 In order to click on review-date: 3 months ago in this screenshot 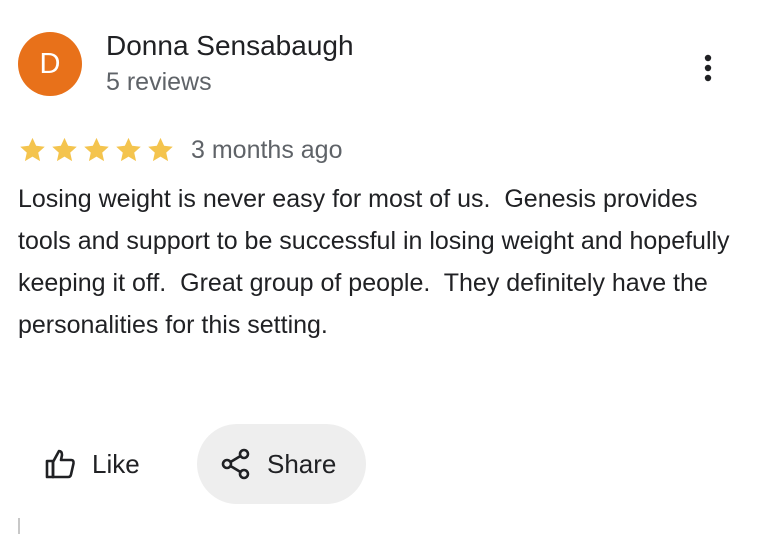, I will do `click(267, 149)`.